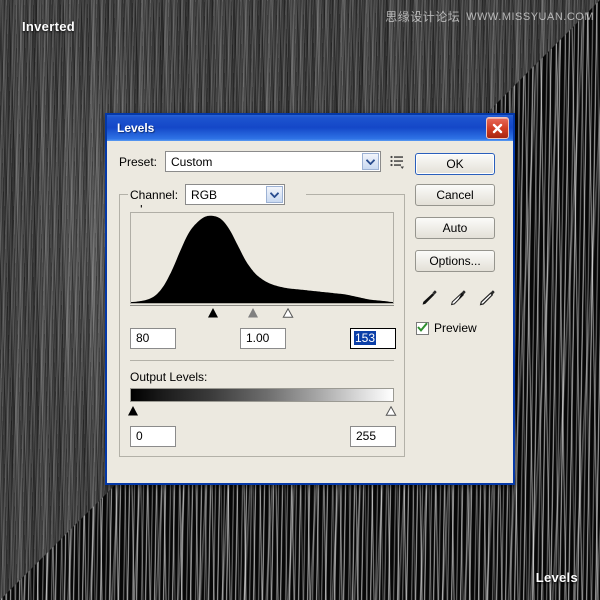 The height and width of the screenshot is (600, 600). Describe the element at coordinates (530, 16) in the screenshot. I see `watermark-url: WWW.MISSYUAN.COM` at that location.